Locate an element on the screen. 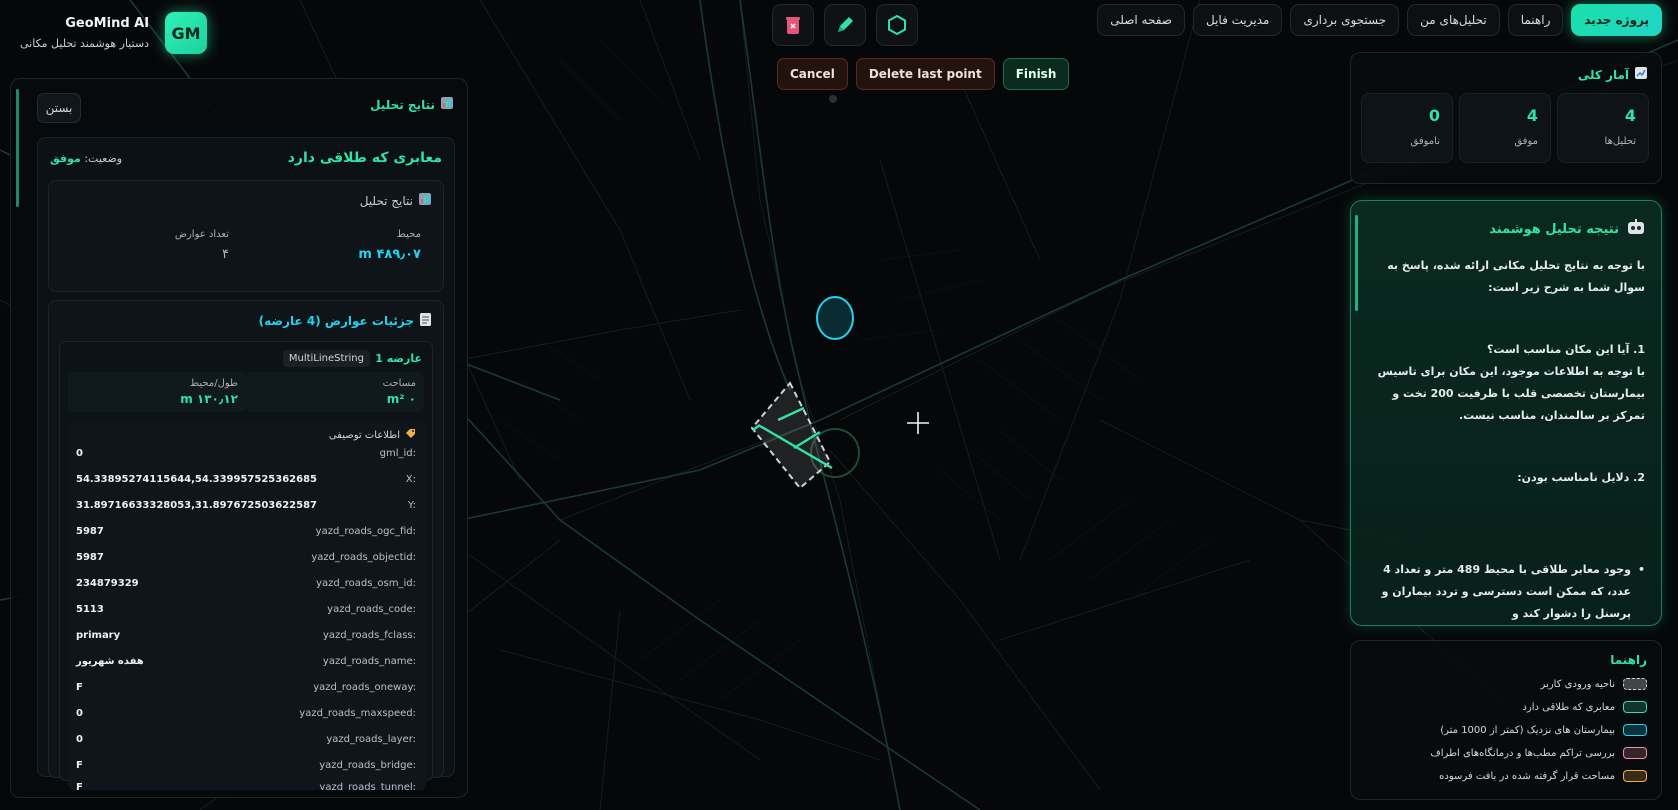 This screenshot has width=1678, height=810. attribute-row: Y: 31.89716633328053,31.897672503622587 is located at coordinates (247, 508).